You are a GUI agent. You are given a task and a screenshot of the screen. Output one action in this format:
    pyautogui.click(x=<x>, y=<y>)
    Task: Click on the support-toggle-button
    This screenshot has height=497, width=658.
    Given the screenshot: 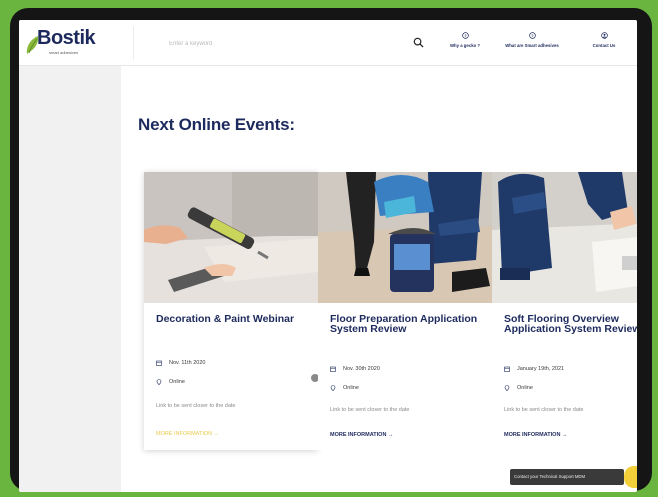 What is the action you would take?
    pyautogui.click(x=630, y=477)
    